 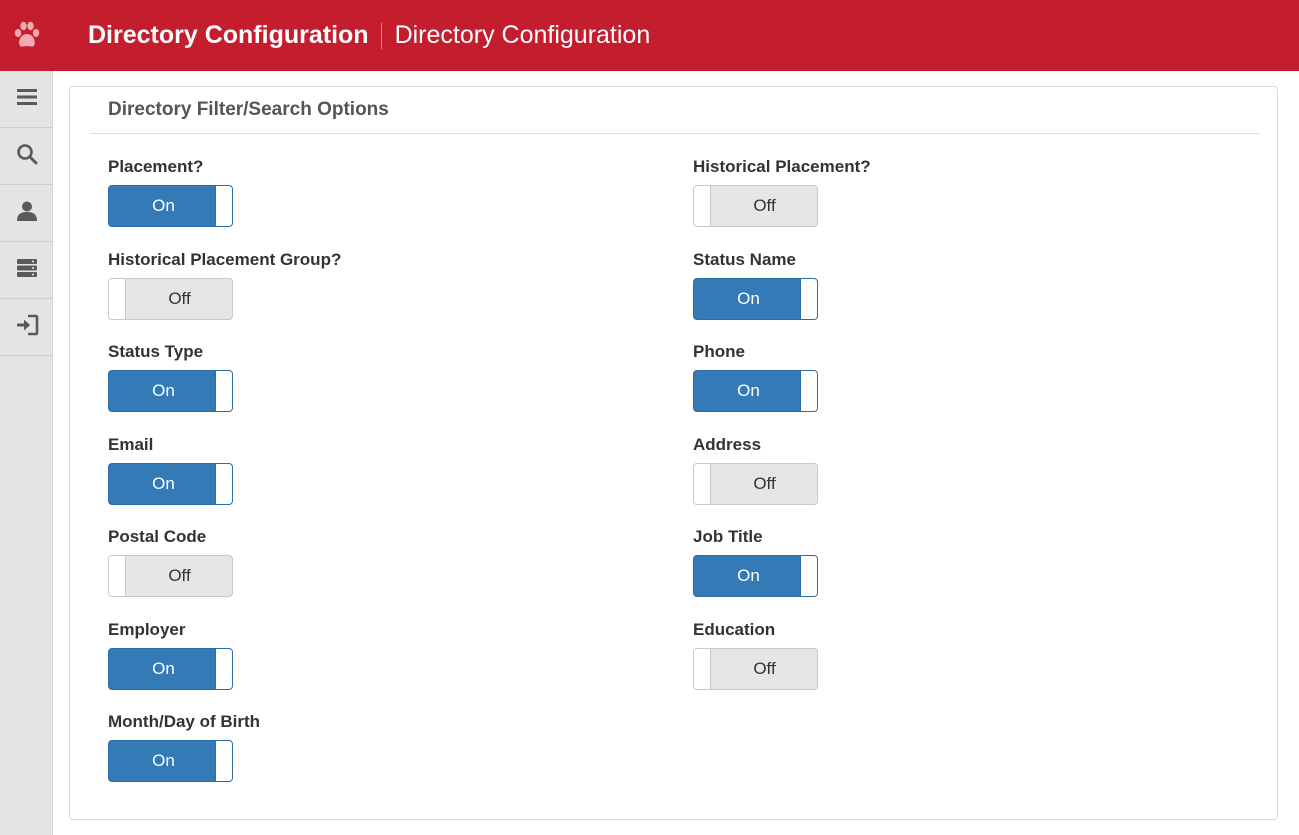 I want to click on option-label: Historical Placement?, so click(x=782, y=166).